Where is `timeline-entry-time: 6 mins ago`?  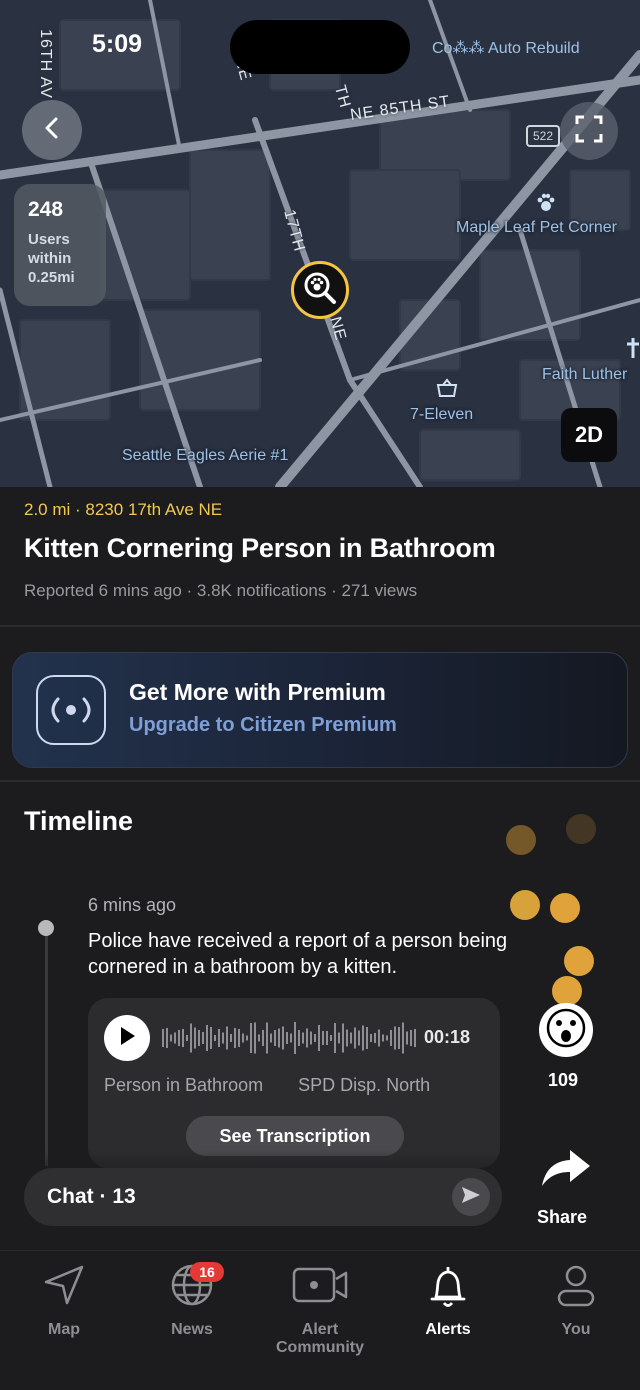 timeline-entry-time: 6 mins ago is located at coordinates (132, 905).